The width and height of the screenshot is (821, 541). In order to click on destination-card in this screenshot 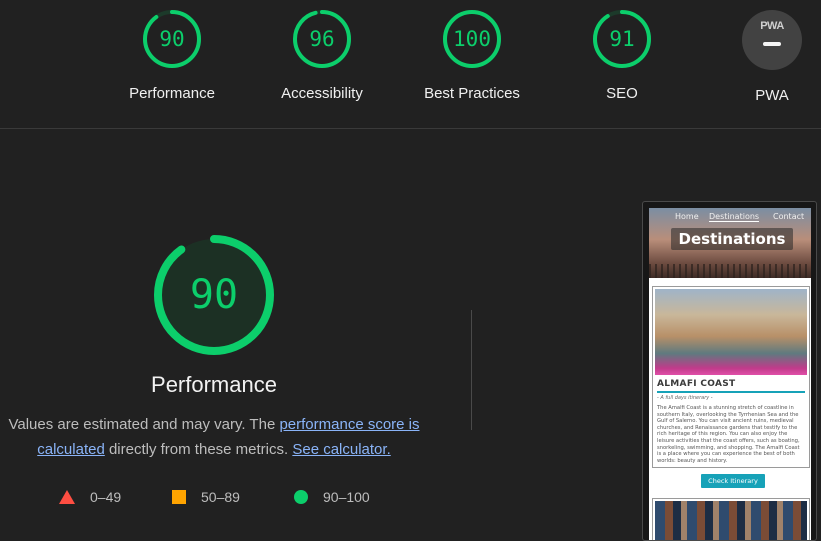, I will do `click(731, 519)`.